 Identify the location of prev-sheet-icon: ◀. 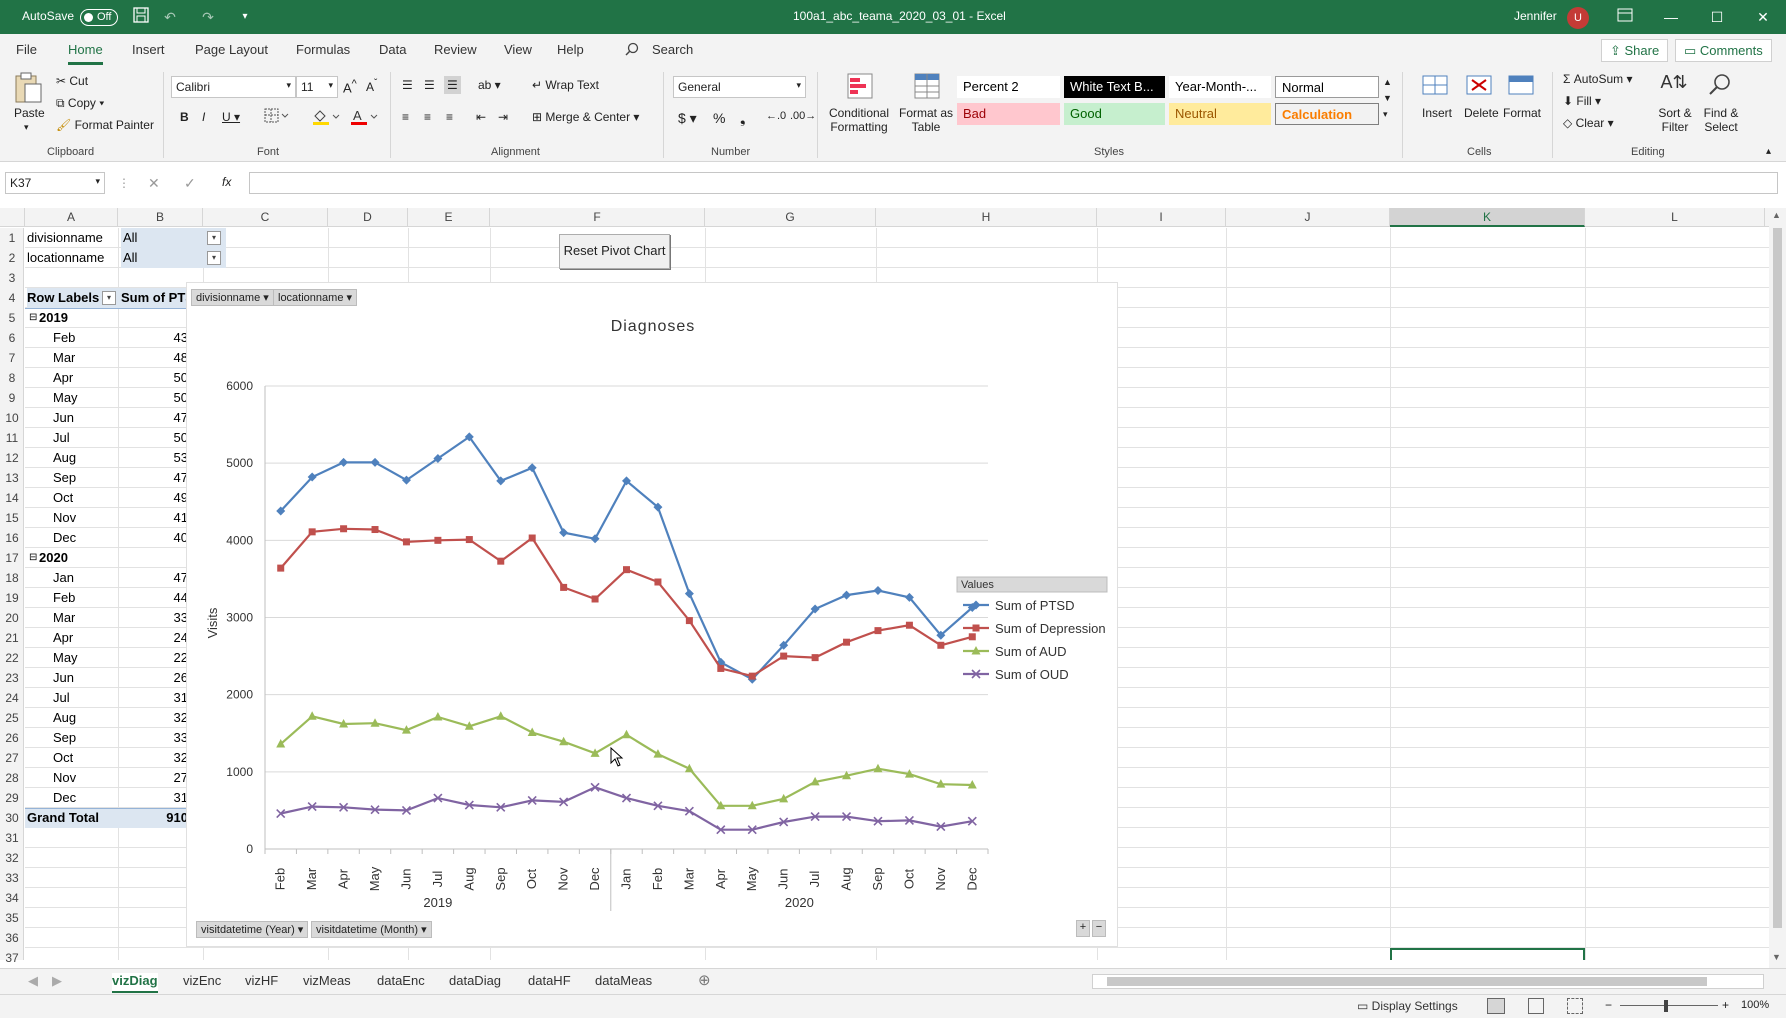
(33, 981).